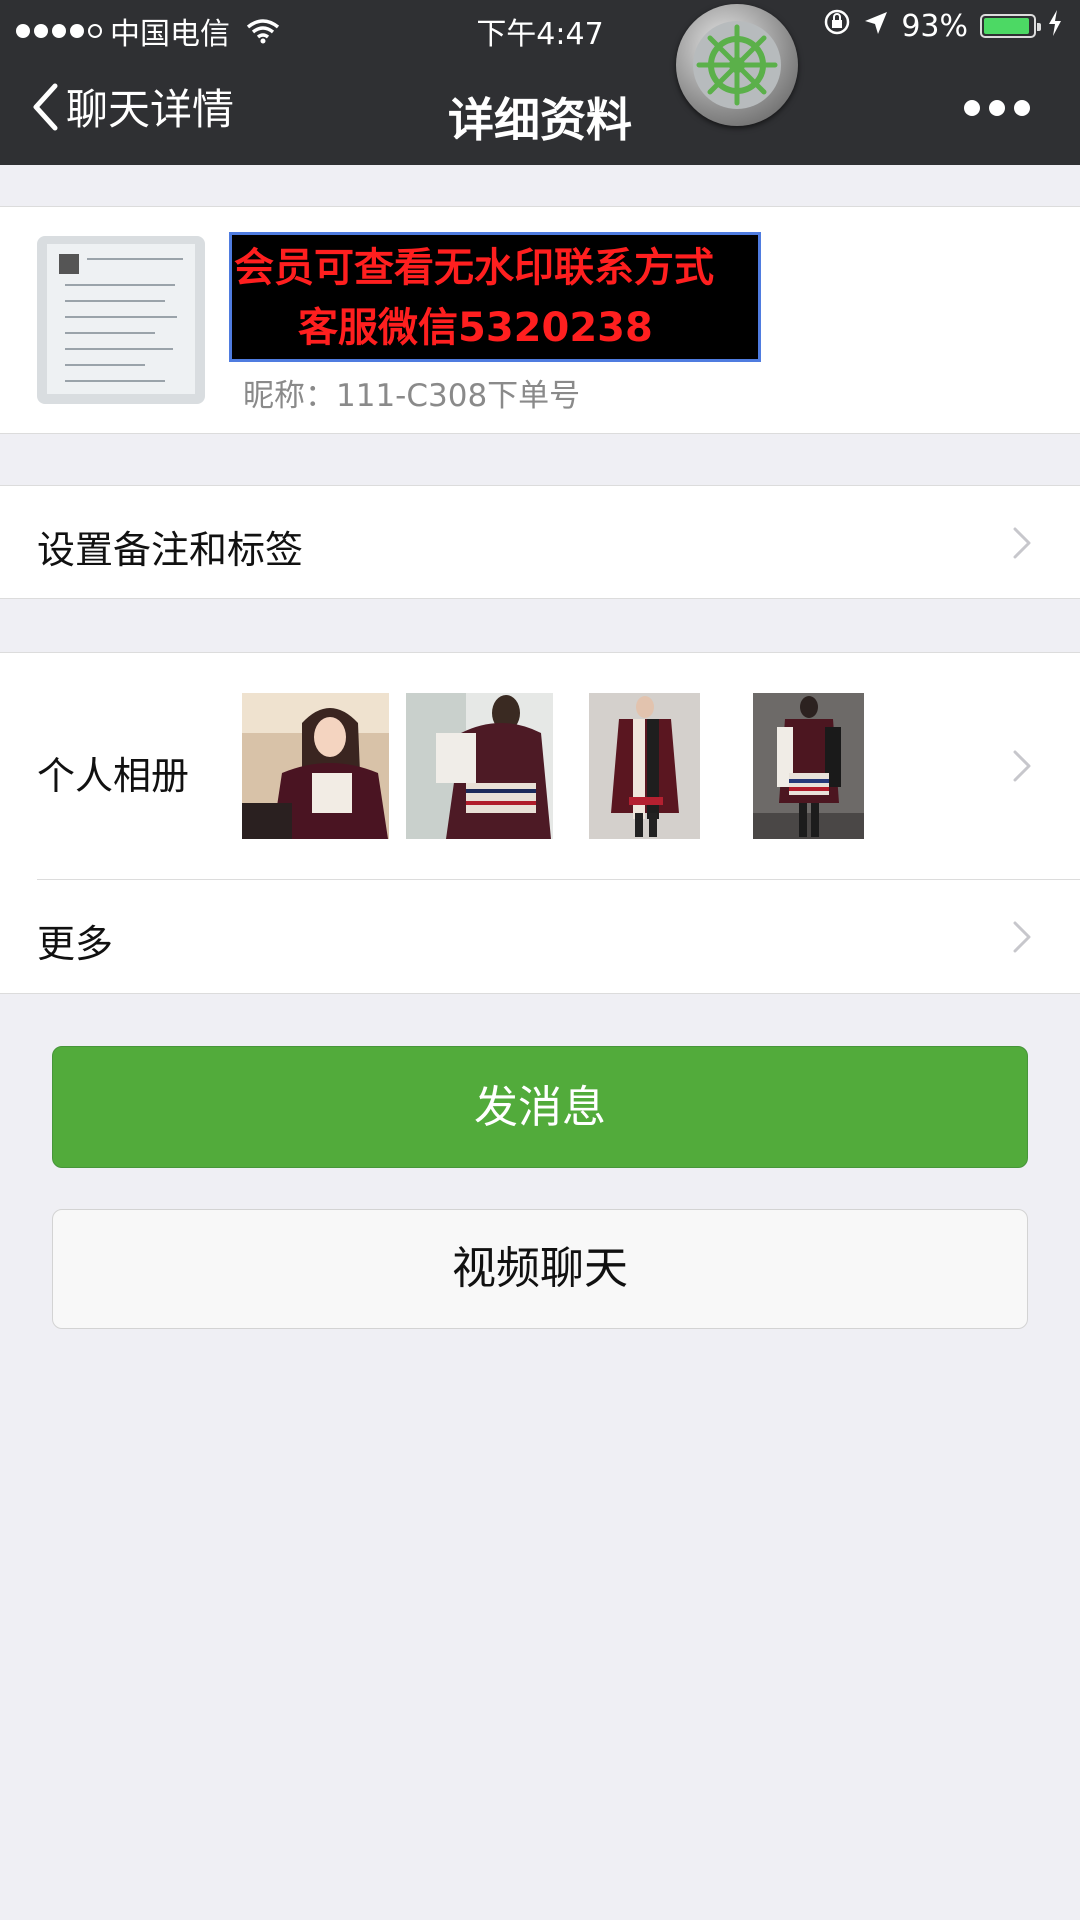  What do you see at coordinates (75, 944) in the screenshot?
I see `more-label: 更多` at bounding box center [75, 944].